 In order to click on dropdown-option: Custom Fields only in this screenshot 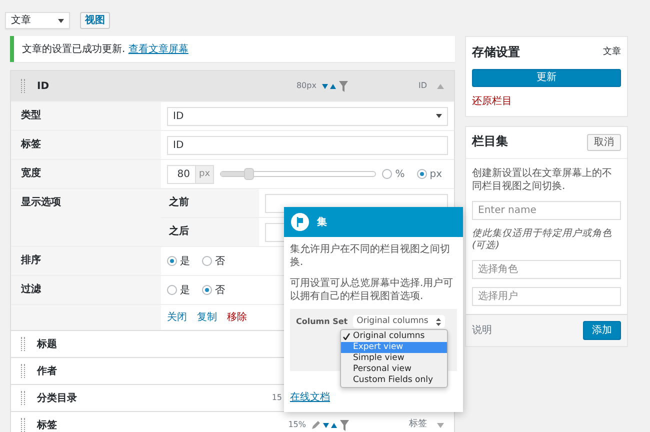, I will do `click(394, 380)`.